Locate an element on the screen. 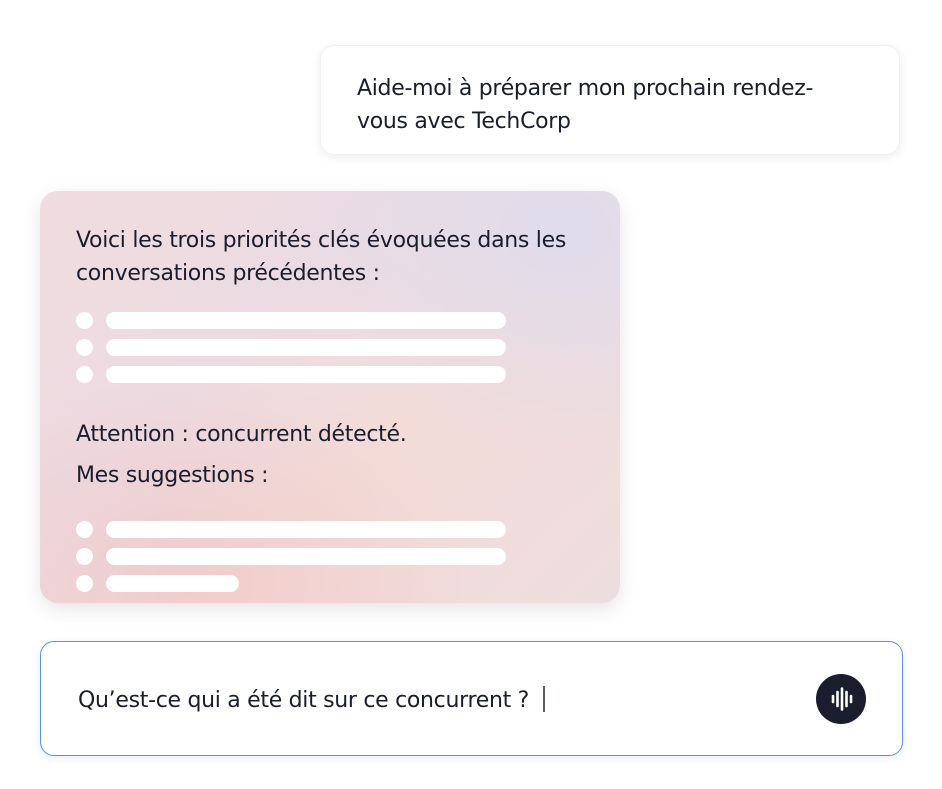 This screenshot has width=942, height=789. suggestions-list is located at coordinates (330, 556).